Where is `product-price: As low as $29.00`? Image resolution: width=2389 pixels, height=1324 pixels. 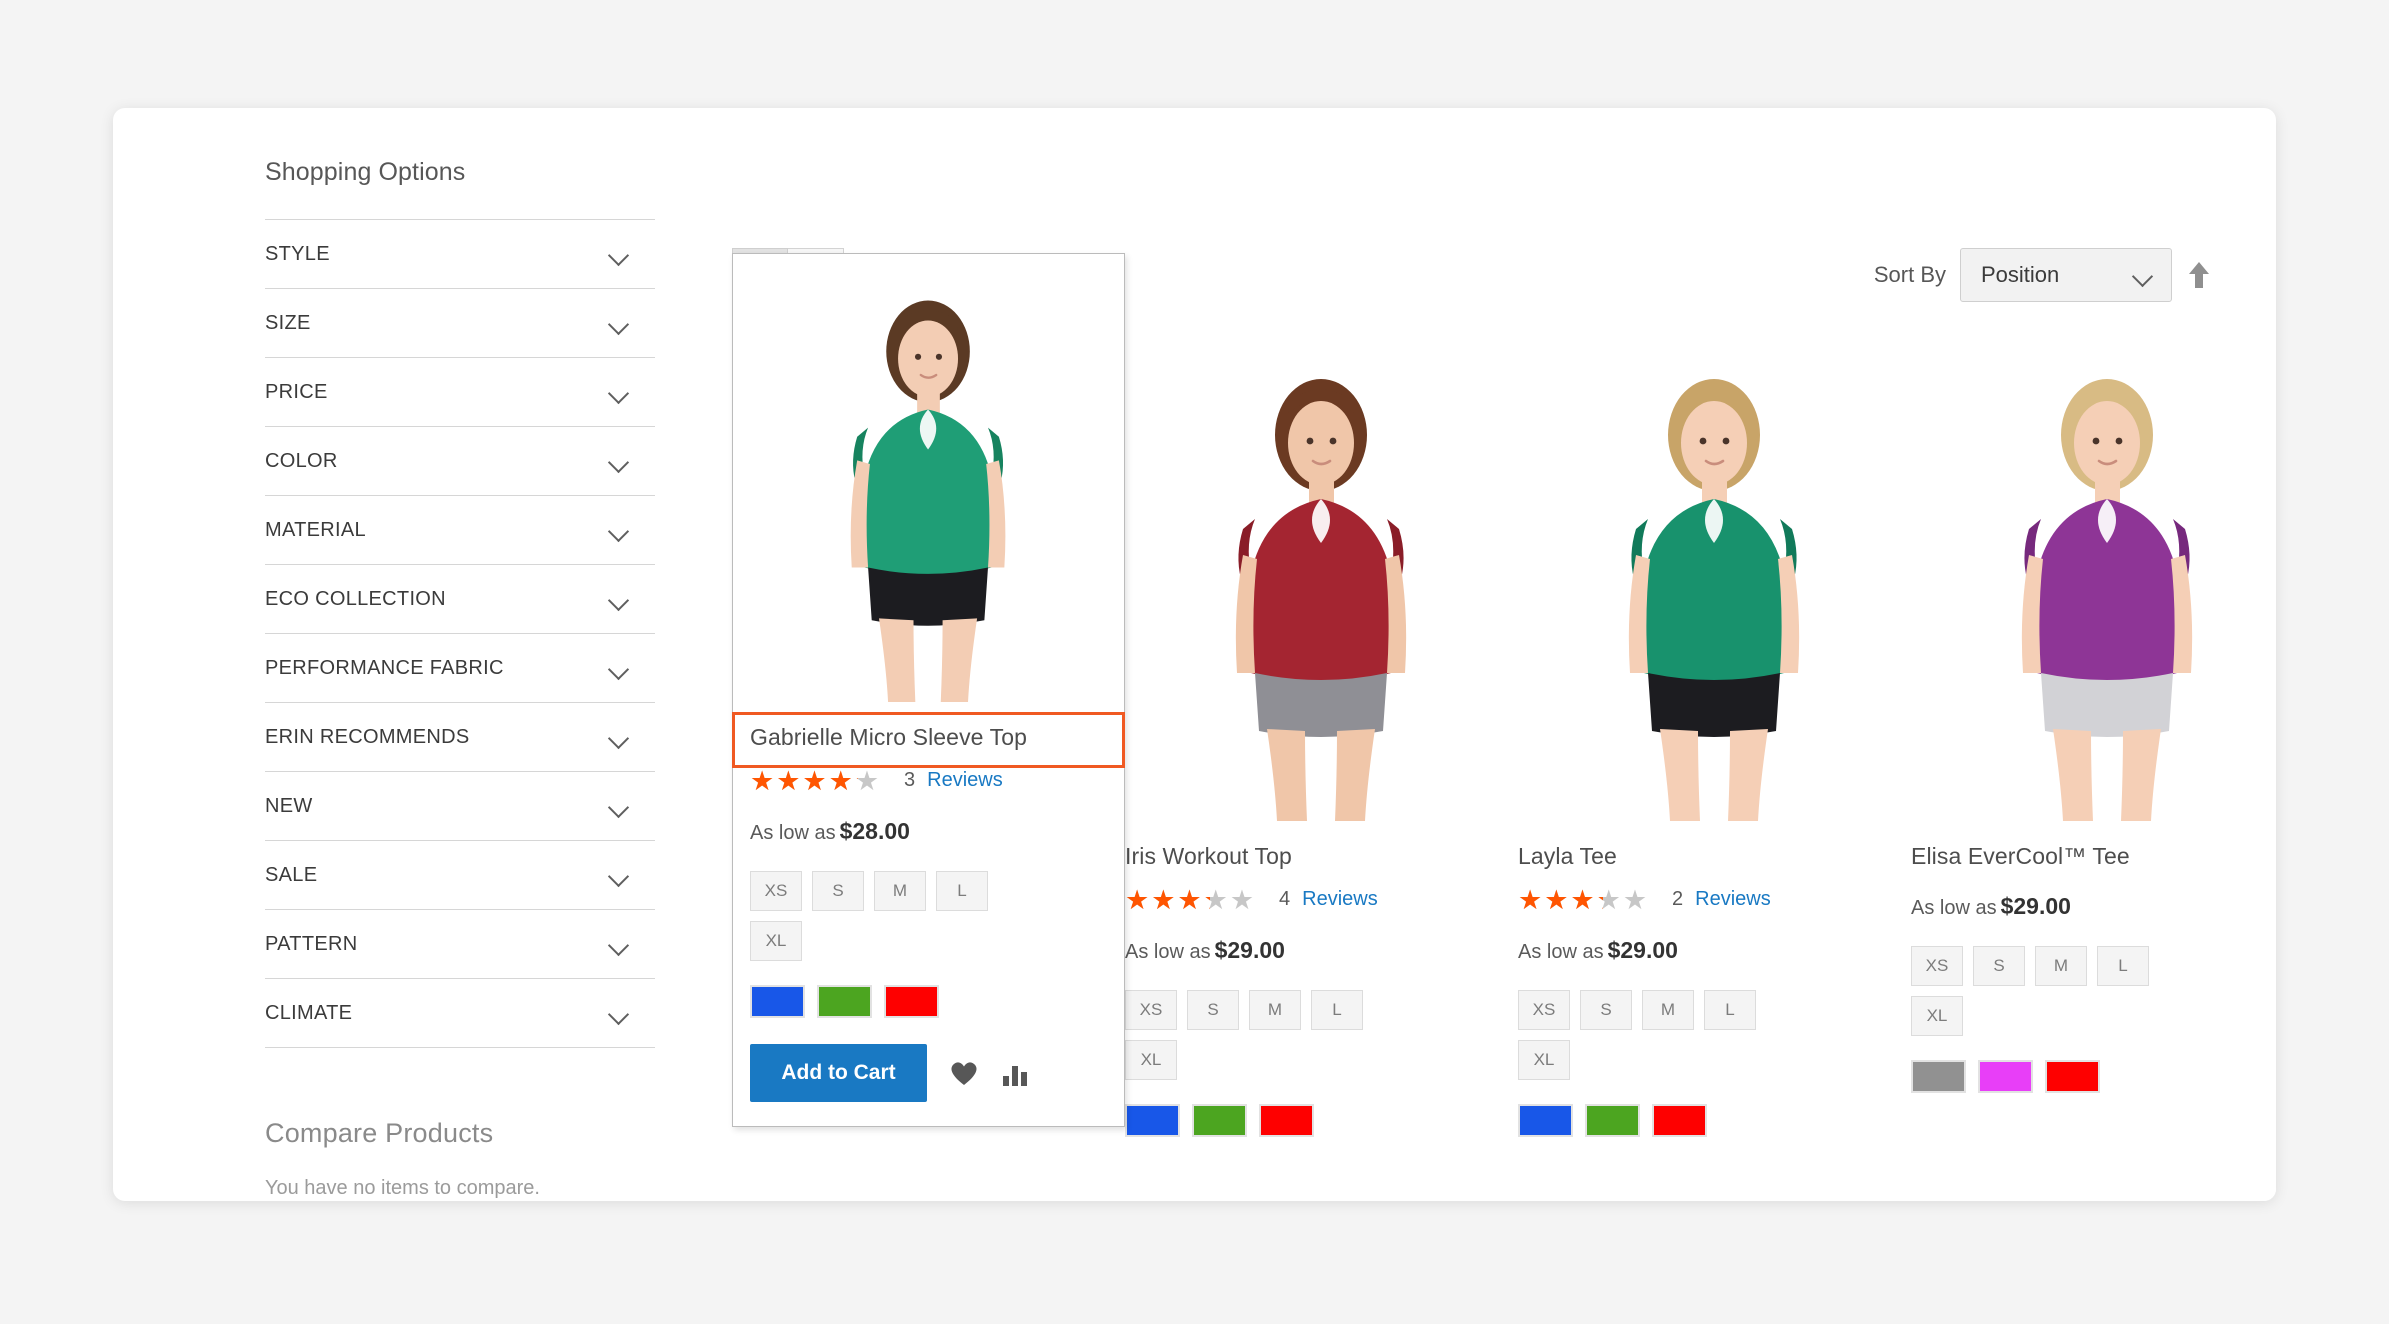
product-price: As low as $29.00 is located at coordinates (1714, 950).